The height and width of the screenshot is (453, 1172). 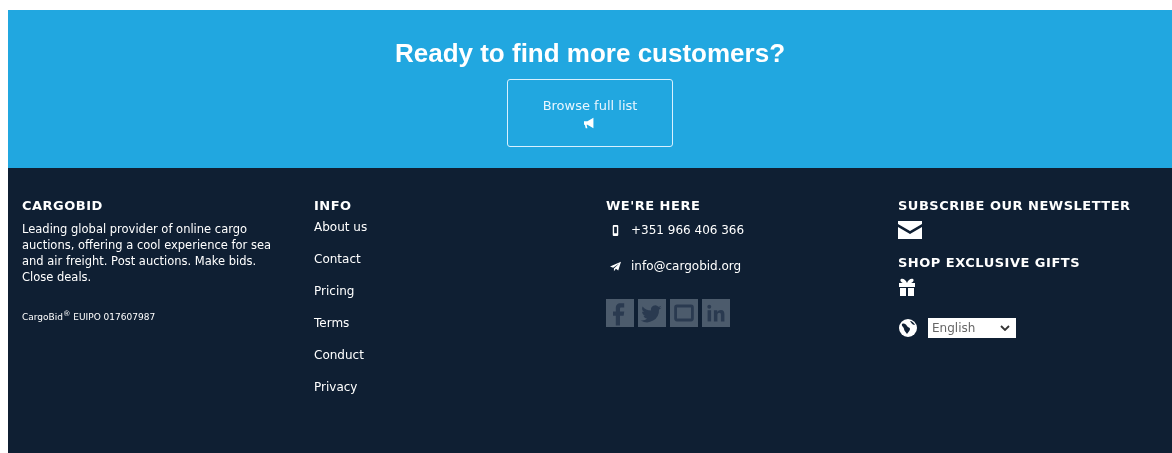 What do you see at coordinates (615, 266) in the screenshot?
I see `paper-plane-icon` at bounding box center [615, 266].